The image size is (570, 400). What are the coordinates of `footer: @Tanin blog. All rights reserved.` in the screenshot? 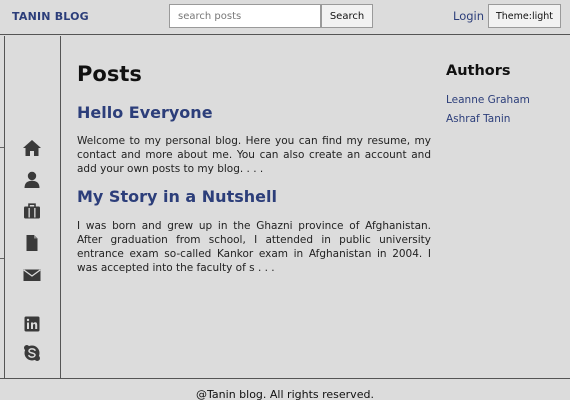 It's located at (285, 389).